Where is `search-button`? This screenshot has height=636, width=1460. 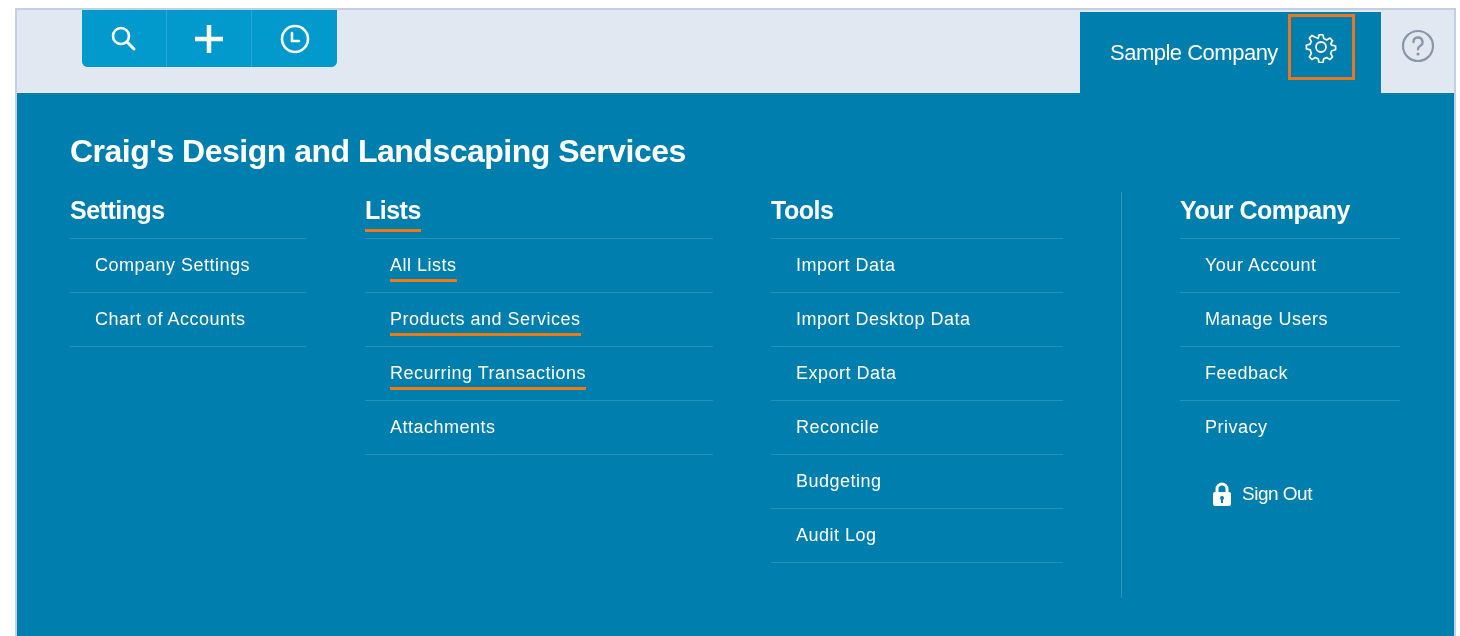
search-button is located at coordinates (124, 38).